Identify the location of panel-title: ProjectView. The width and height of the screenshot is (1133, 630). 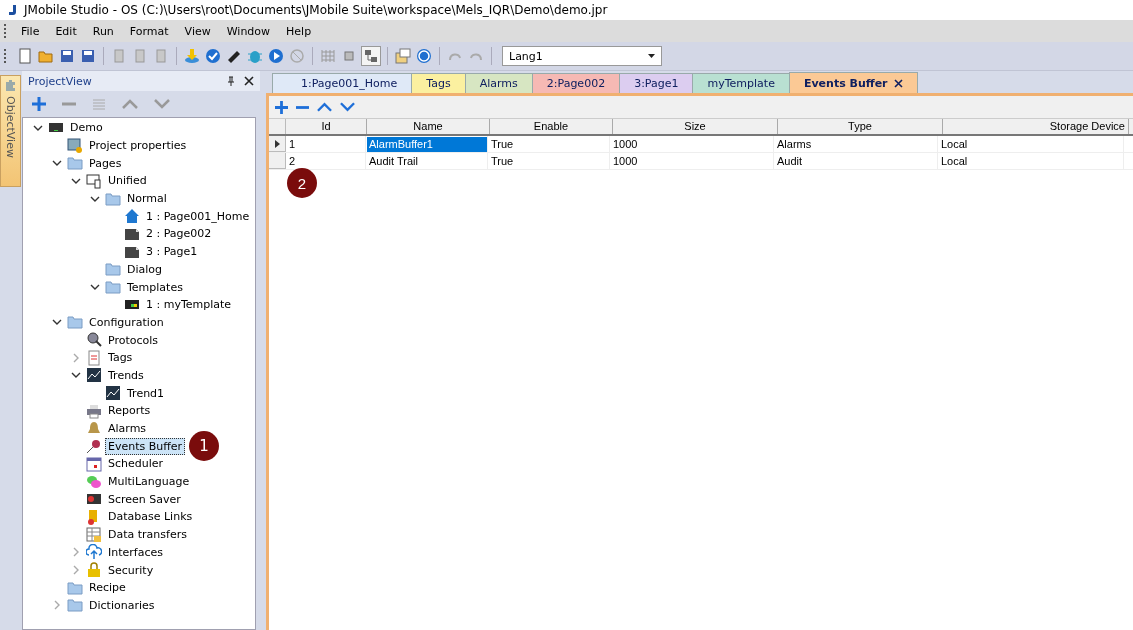
(60, 81).